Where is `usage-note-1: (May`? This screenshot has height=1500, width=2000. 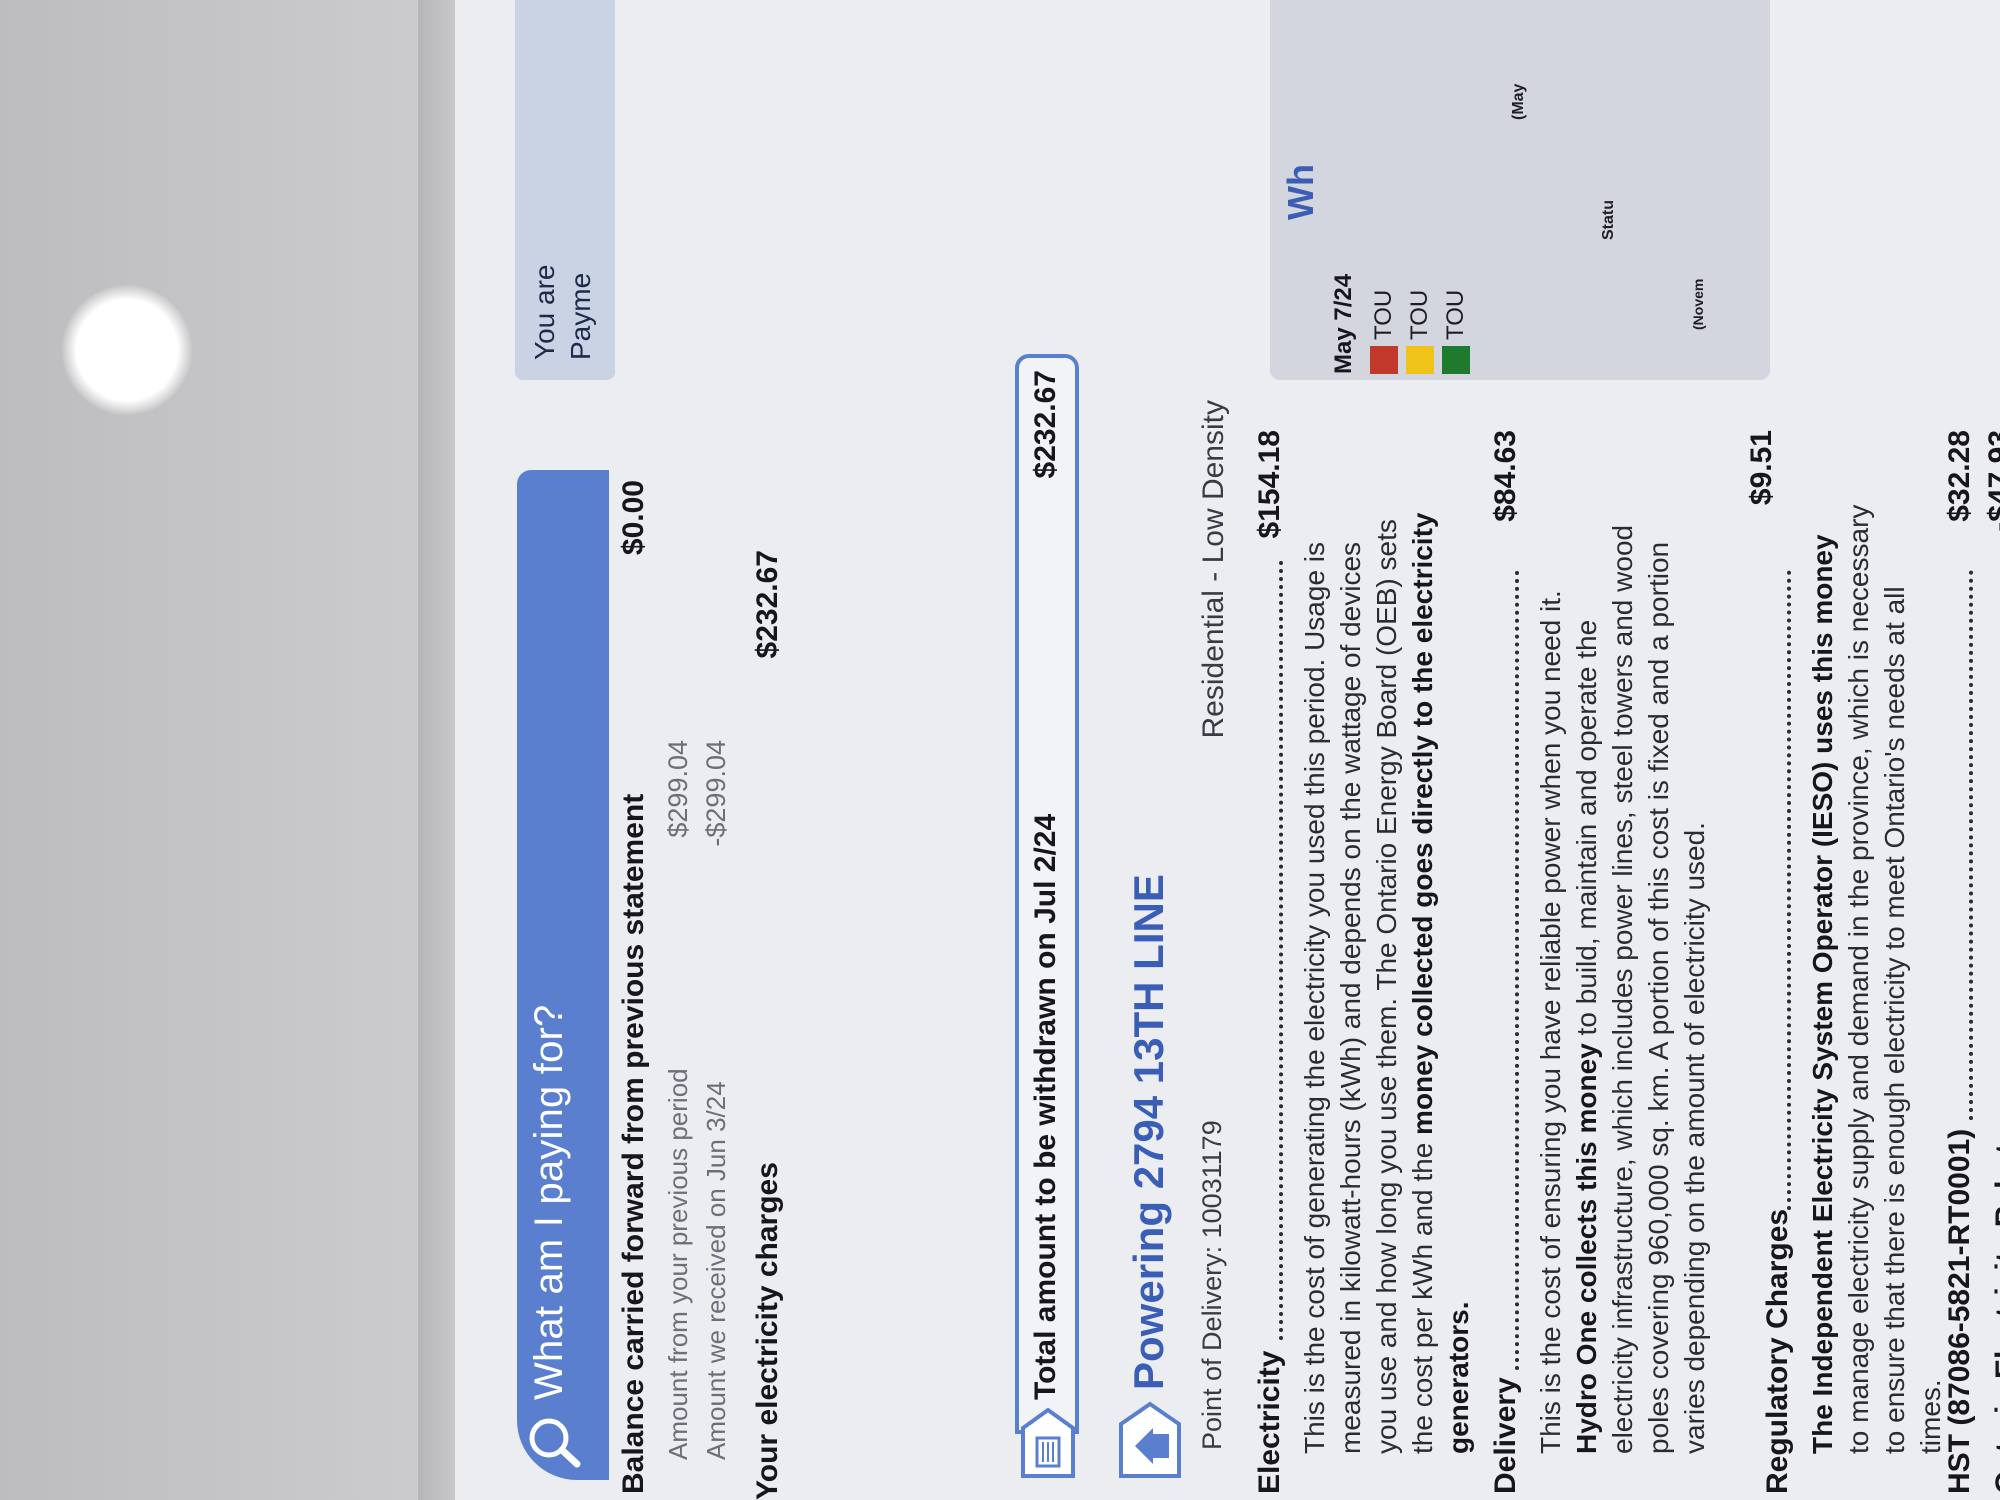 usage-note-1: (May is located at coordinates (1518, 101).